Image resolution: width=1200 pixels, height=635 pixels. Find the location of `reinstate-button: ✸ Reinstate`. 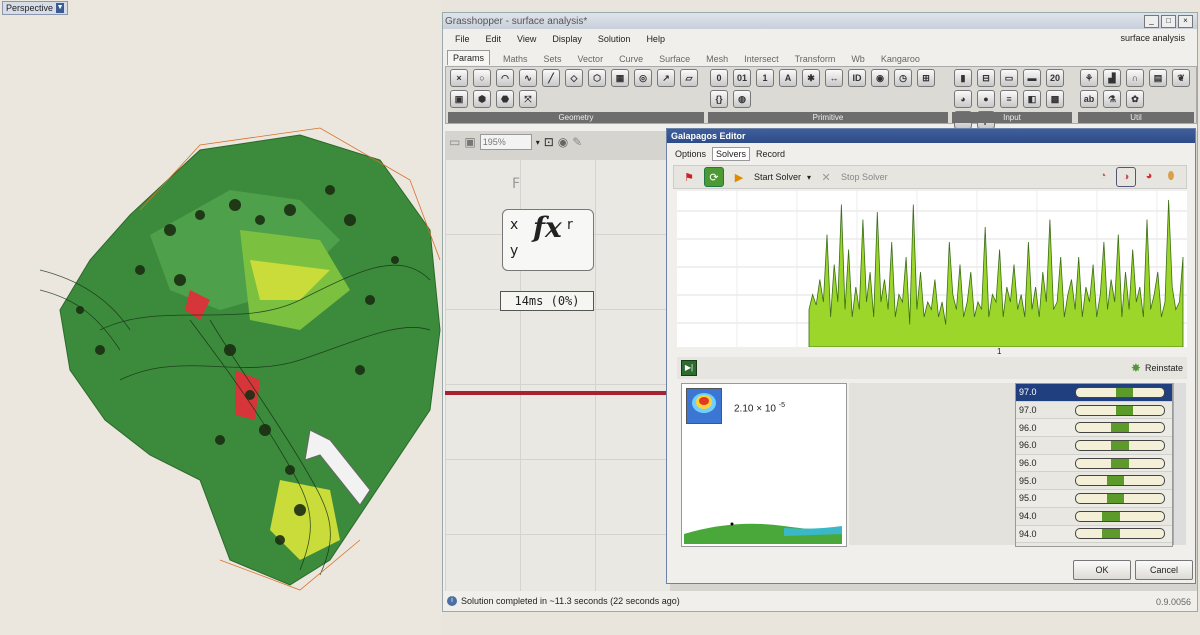

reinstate-button: ✸ Reinstate is located at coordinates (1157, 368).